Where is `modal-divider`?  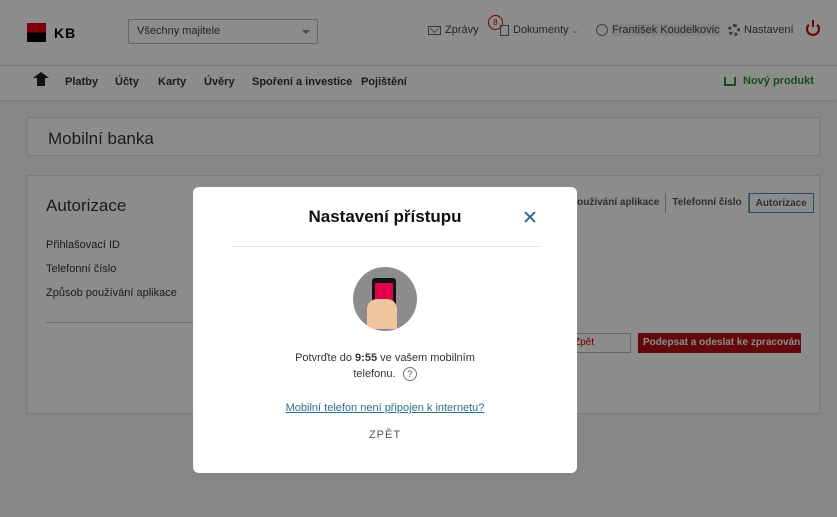
modal-divider is located at coordinates (386, 246).